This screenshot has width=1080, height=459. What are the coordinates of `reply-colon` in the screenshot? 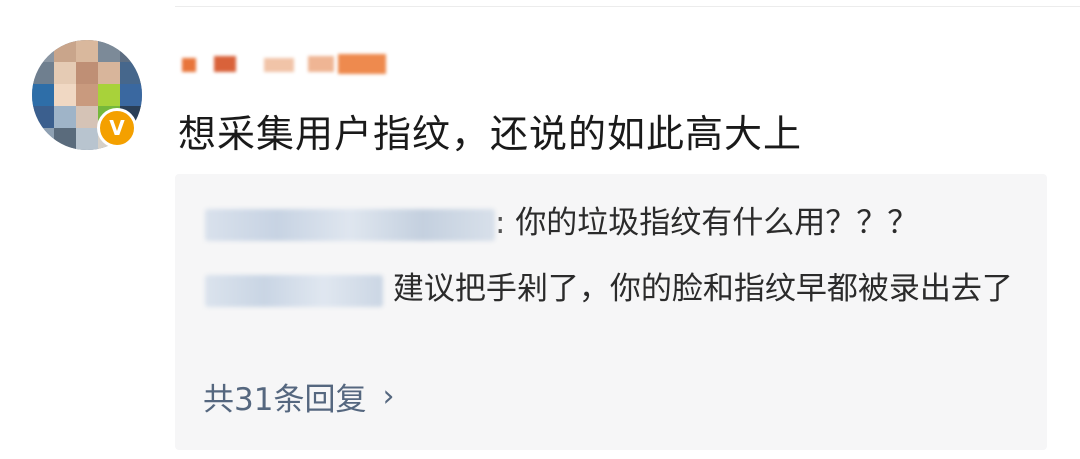 It's located at (388, 289).